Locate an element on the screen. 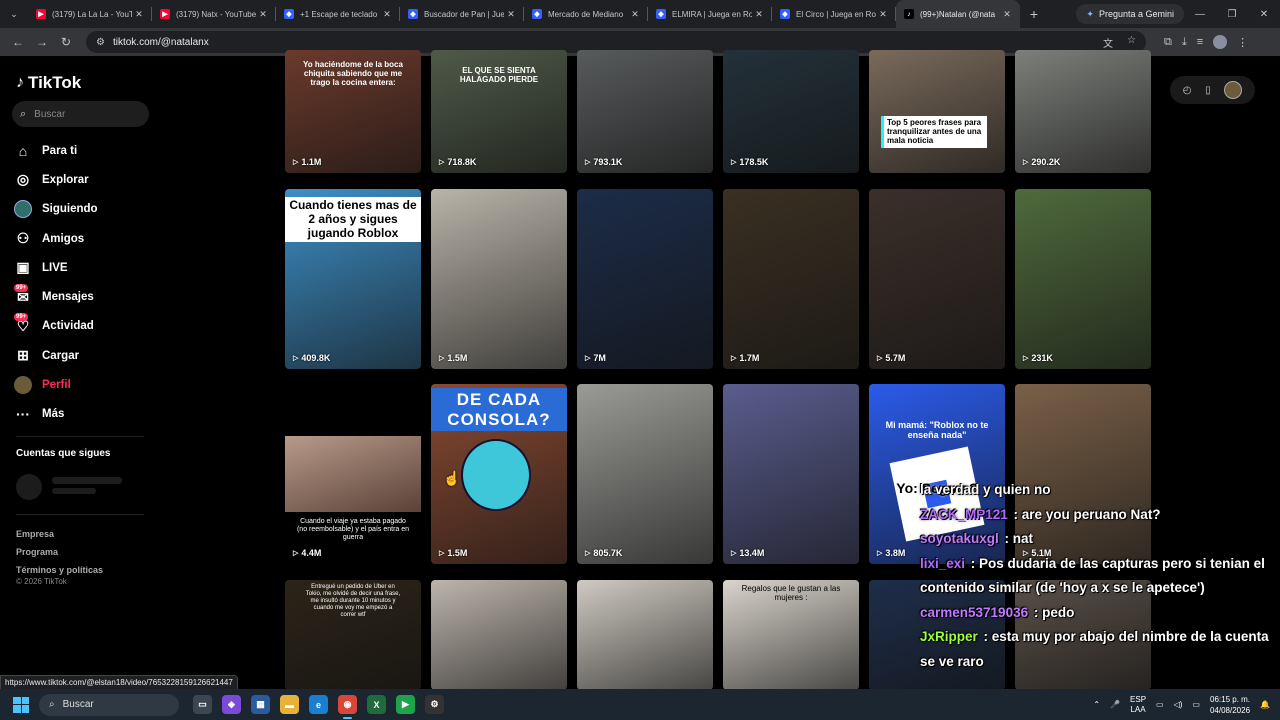 This screenshot has height=720, width=1280. video-card: ▷ 231K is located at coordinates (1083, 279).